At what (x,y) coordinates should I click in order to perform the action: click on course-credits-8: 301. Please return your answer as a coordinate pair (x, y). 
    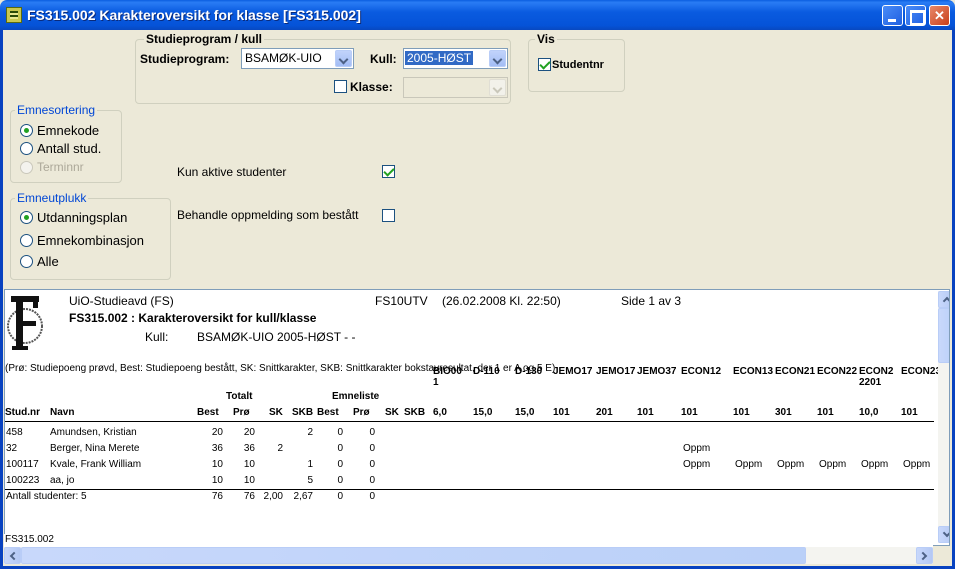
    Looking at the image, I should click on (783, 412).